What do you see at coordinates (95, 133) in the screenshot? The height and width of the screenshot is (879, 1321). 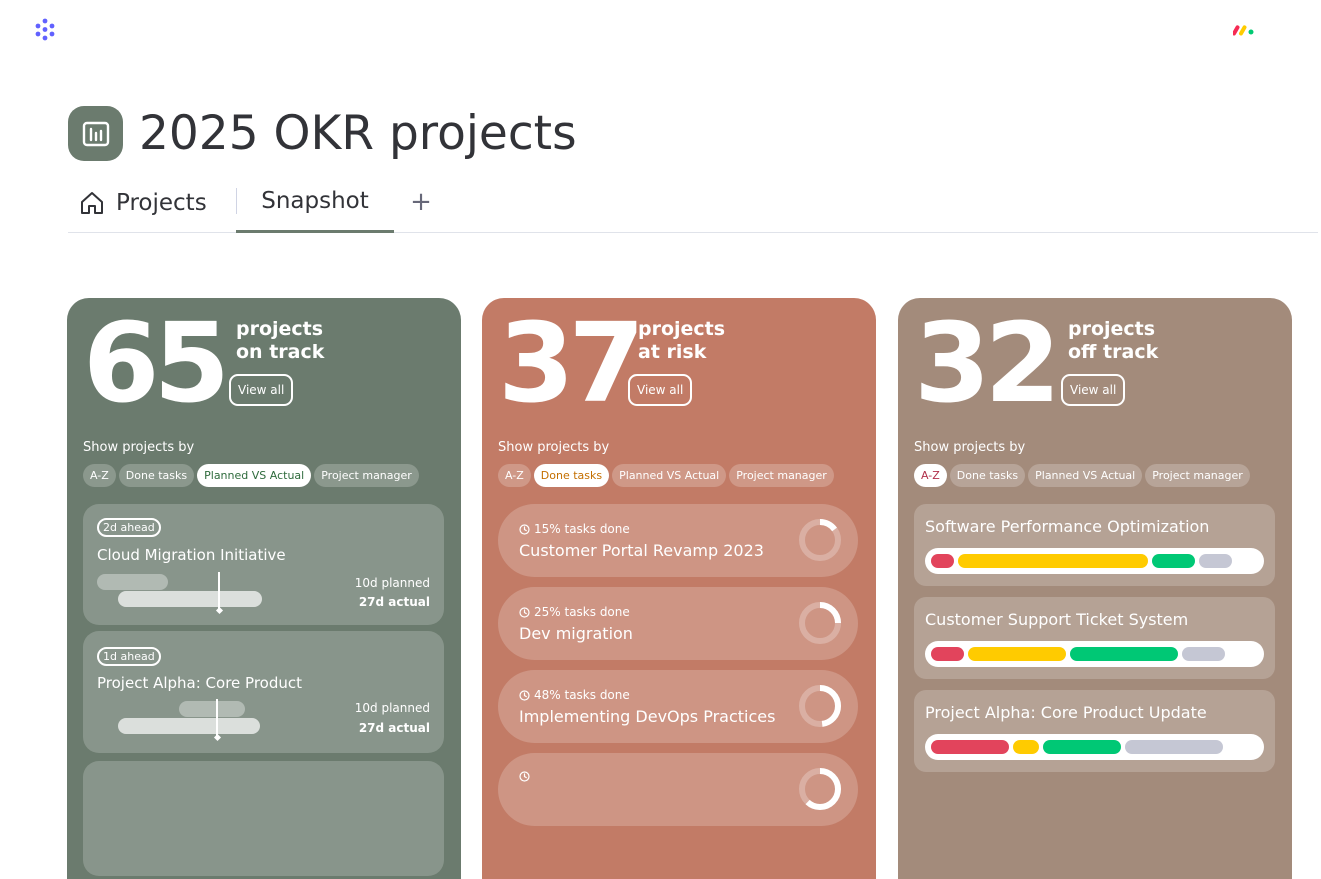 I see `chart-board-icon` at bounding box center [95, 133].